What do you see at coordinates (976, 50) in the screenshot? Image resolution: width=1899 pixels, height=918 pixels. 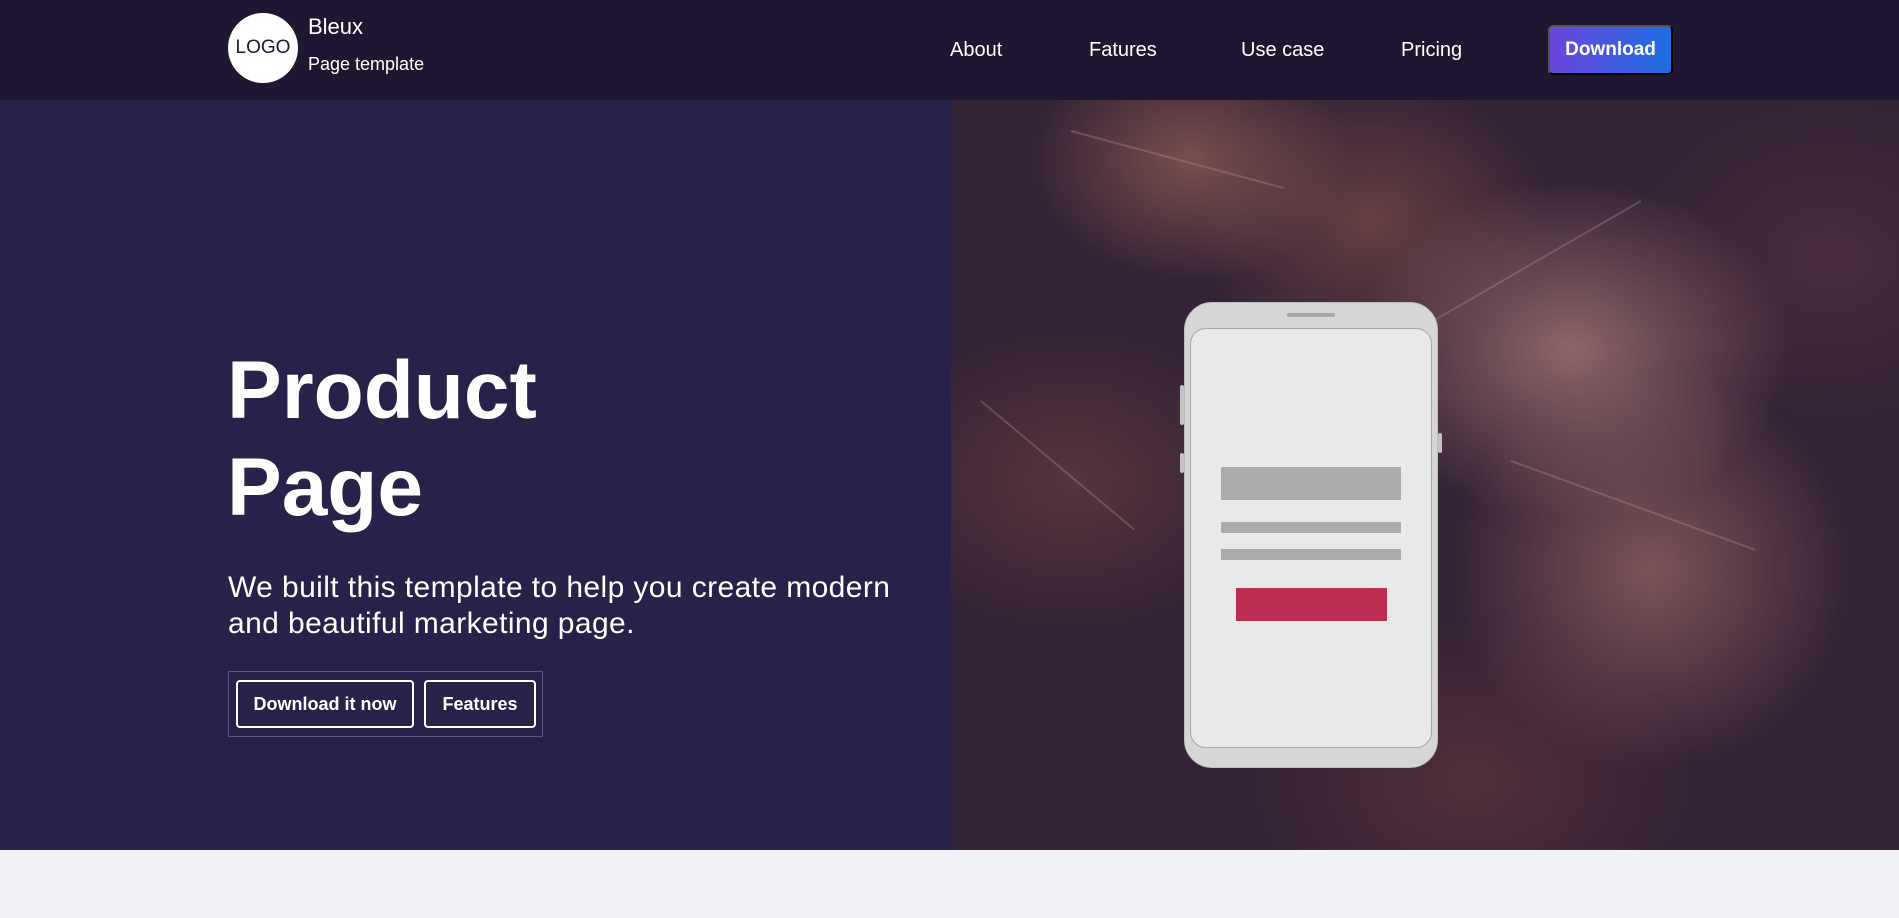 I see `nav-link-about: About` at bounding box center [976, 50].